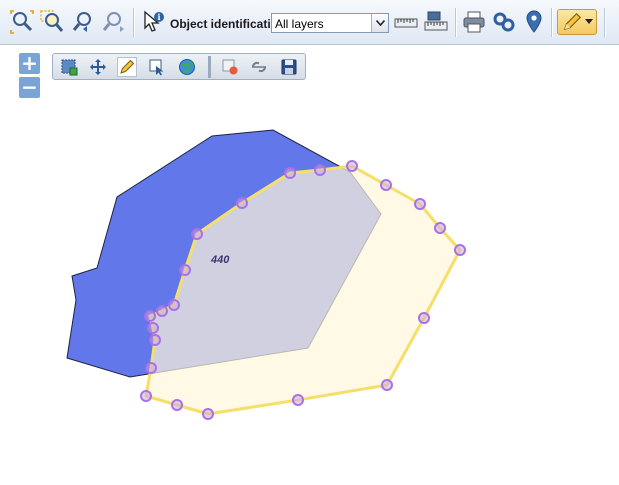 This screenshot has height=485, width=619. I want to click on edit-toolbar-separator, so click(209, 67).